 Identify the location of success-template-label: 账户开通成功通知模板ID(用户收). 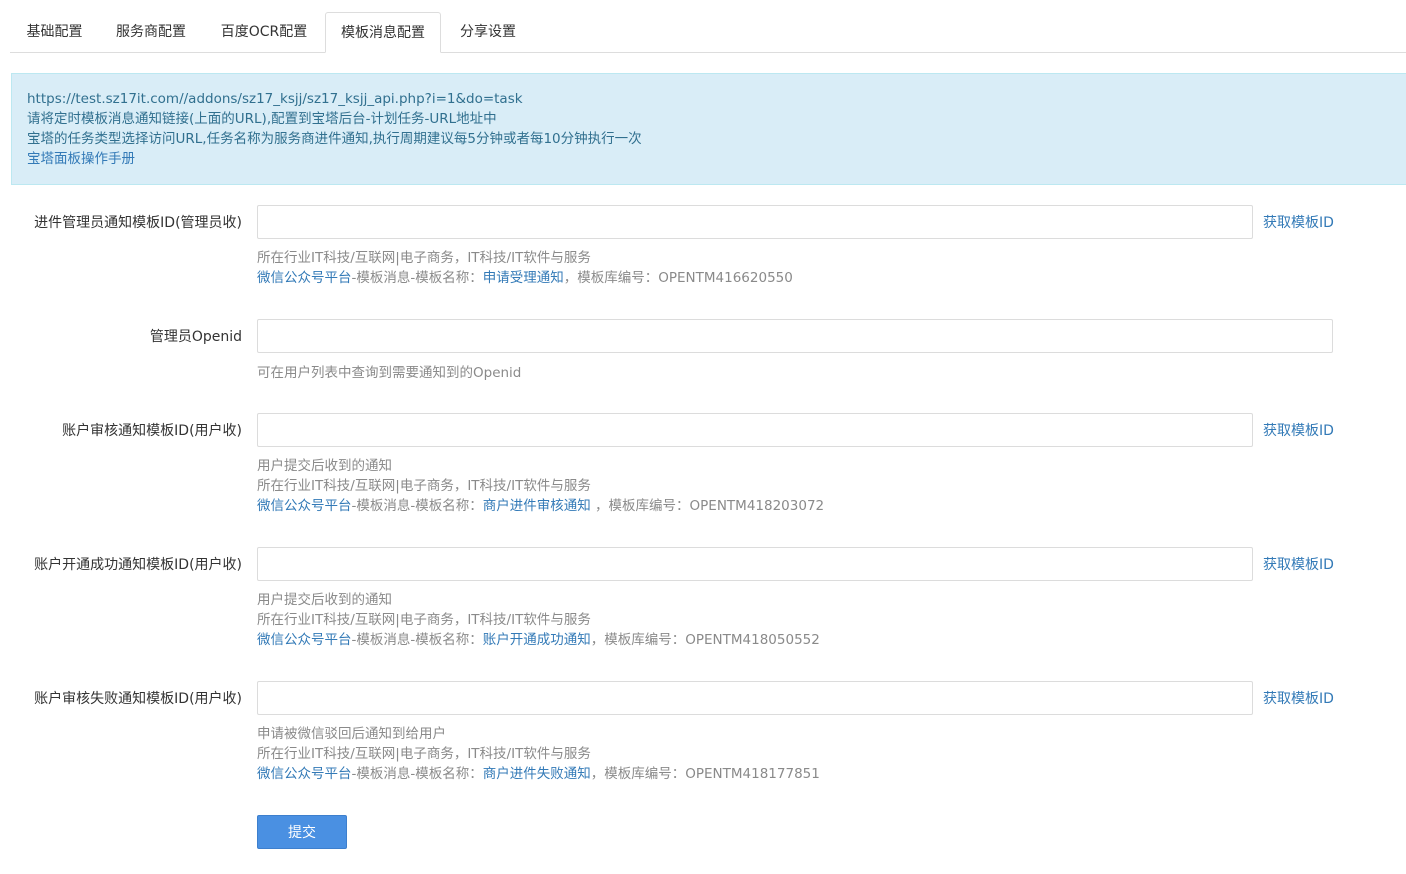
(138, 565).